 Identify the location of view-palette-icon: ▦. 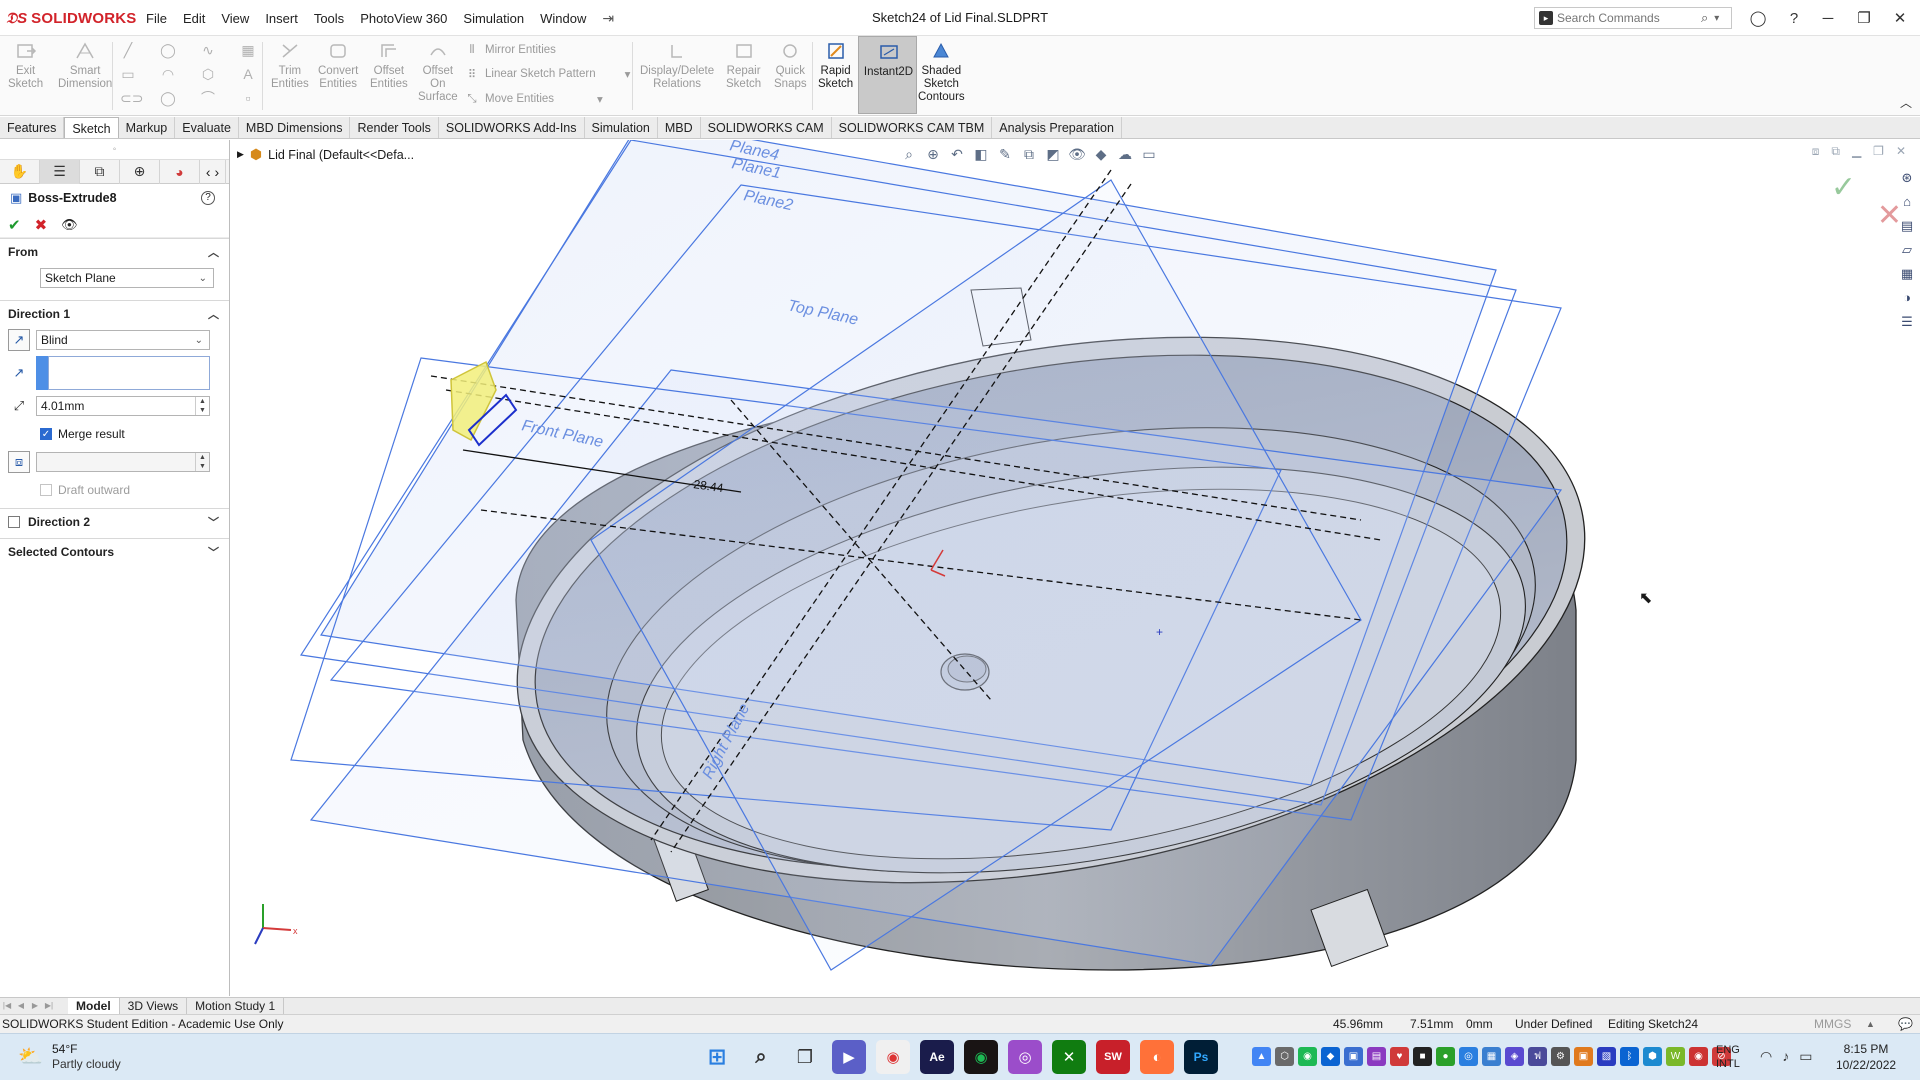
(1907, 274).